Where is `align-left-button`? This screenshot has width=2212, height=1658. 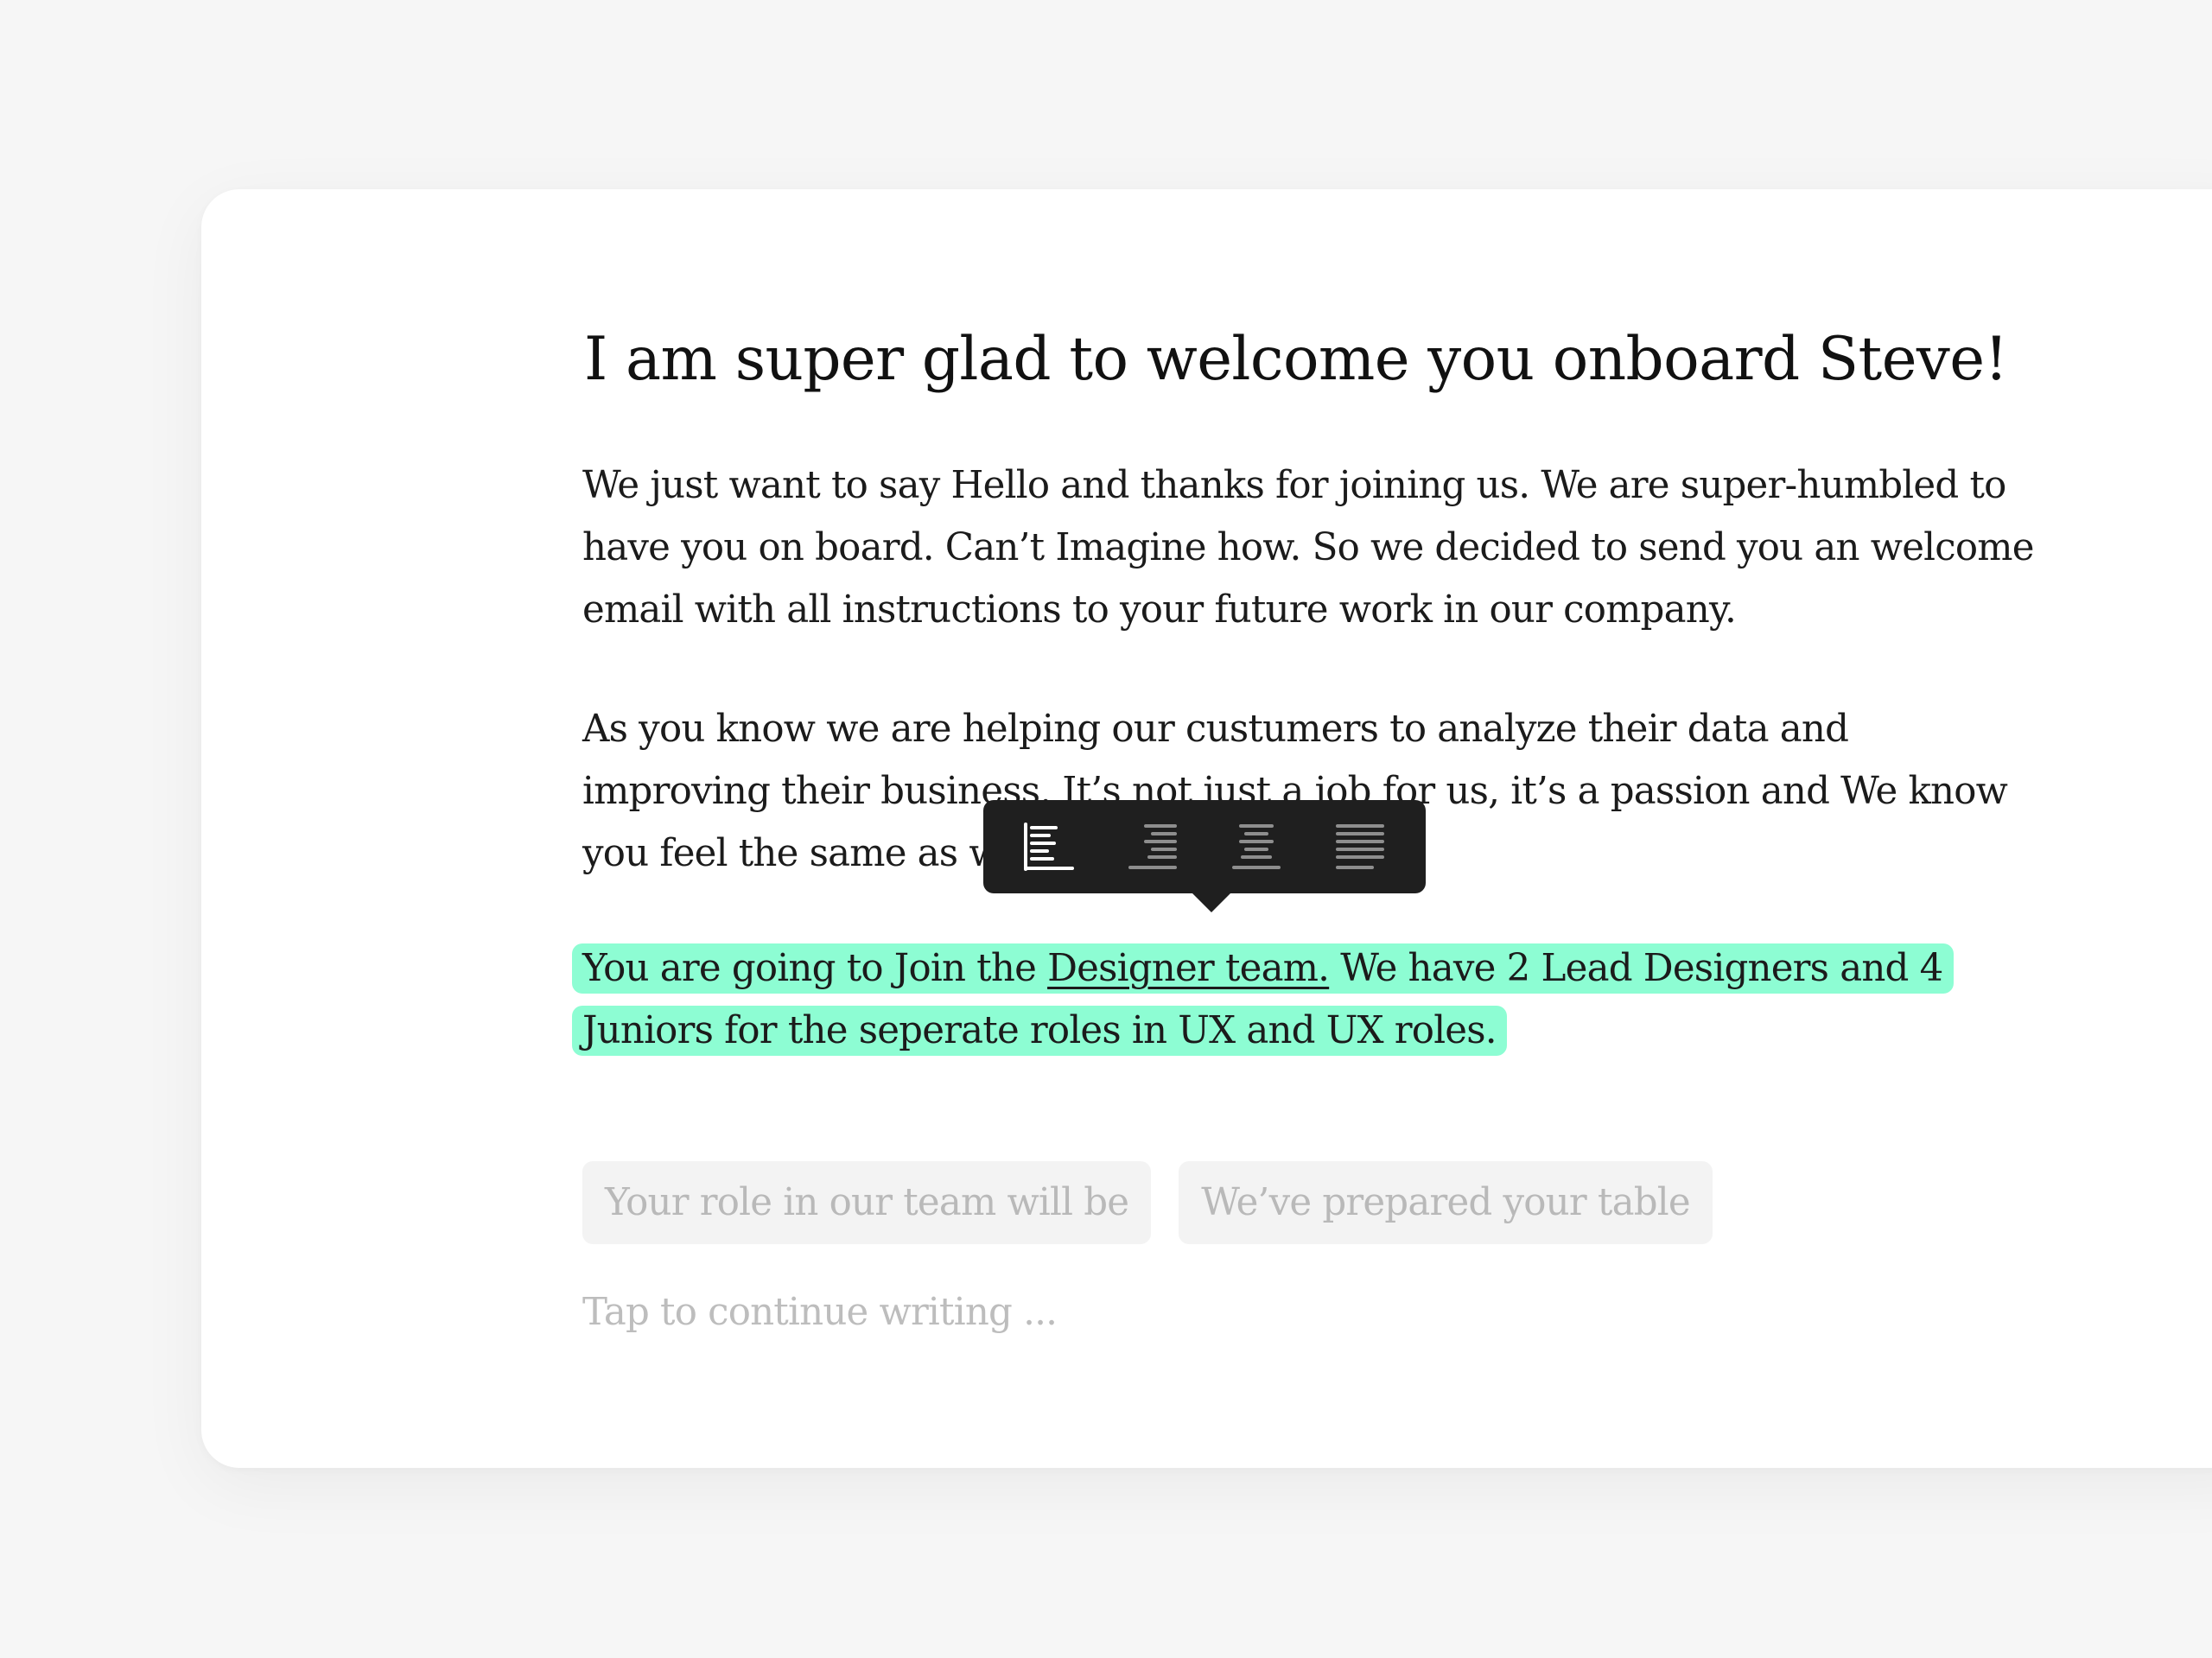
align-left-button is located at coordinates (1049, 846).